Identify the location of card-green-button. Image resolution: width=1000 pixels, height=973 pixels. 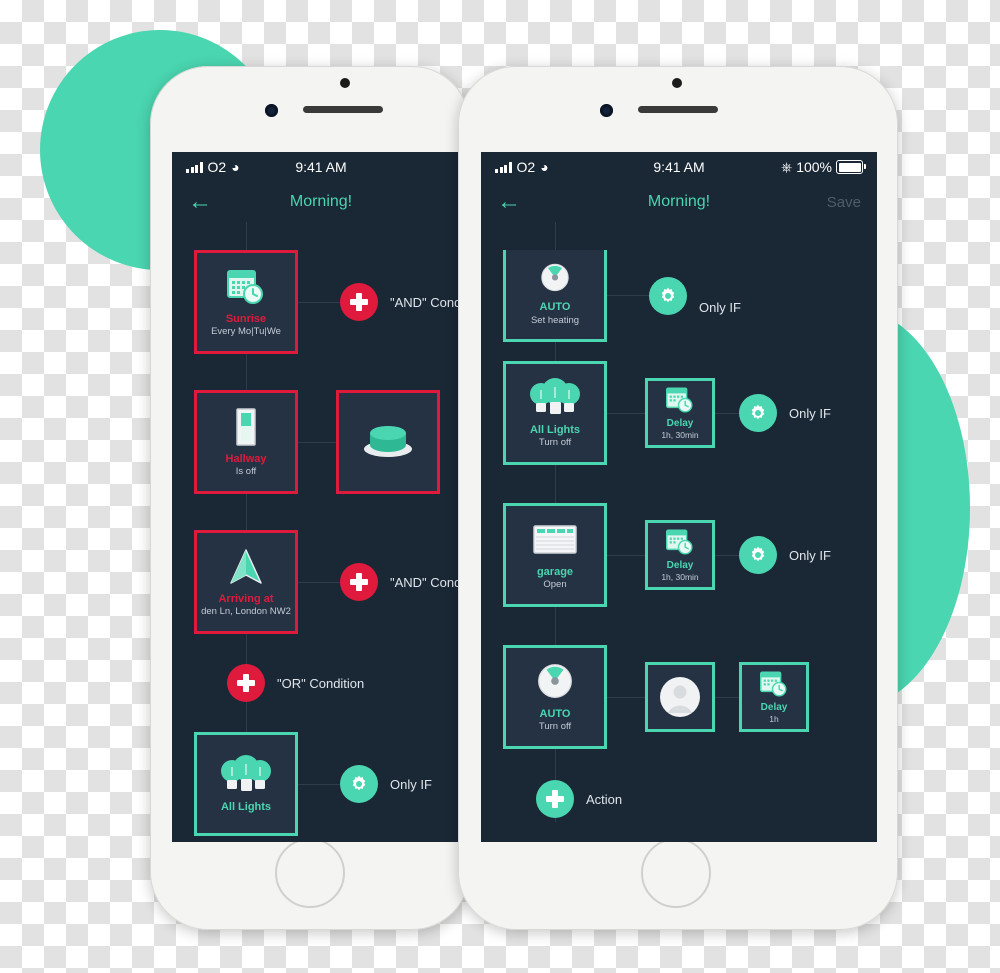
(388, 442).